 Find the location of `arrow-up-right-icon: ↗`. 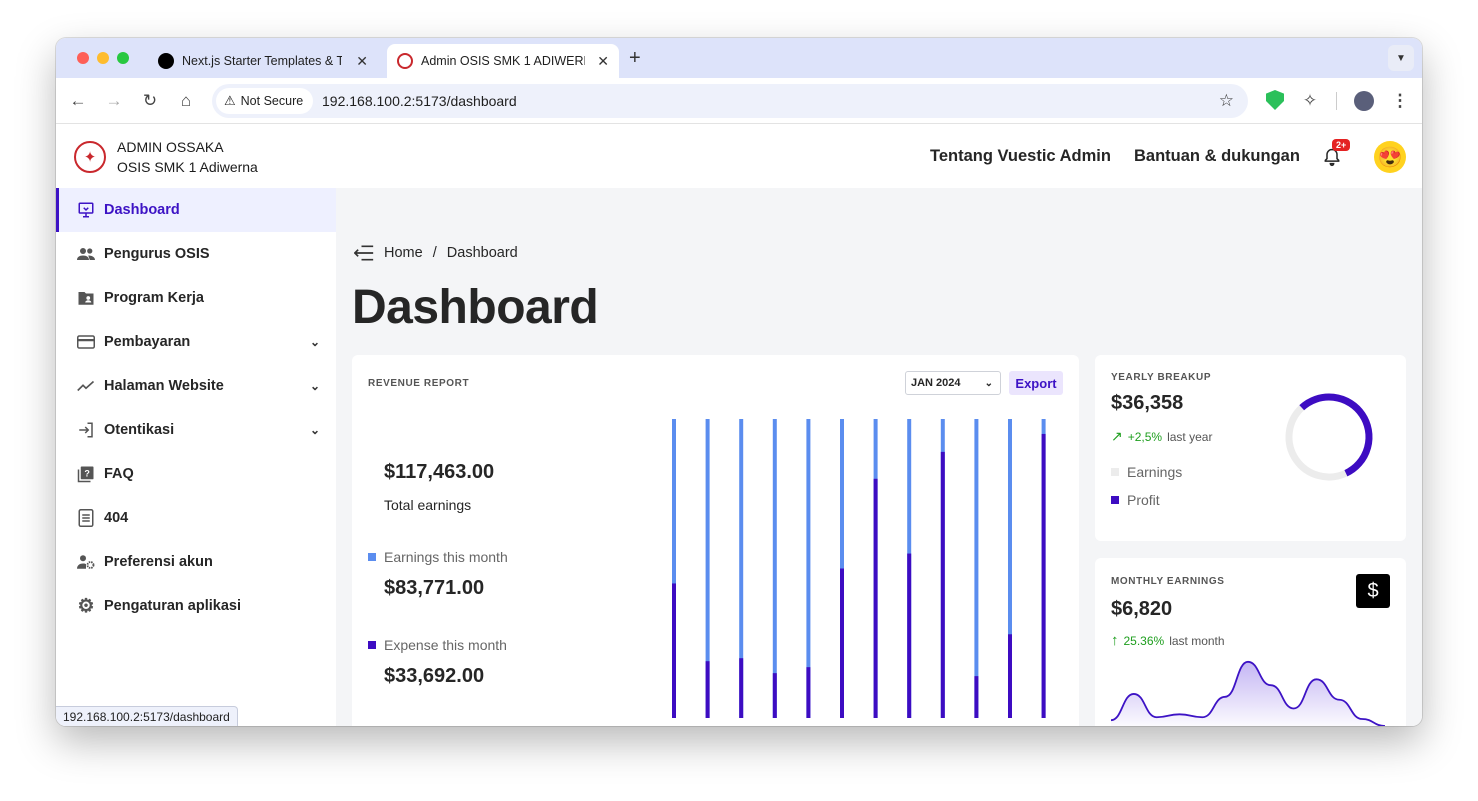

arrow-up-right-icon: ↗ is located at coordinates (1117, 436).